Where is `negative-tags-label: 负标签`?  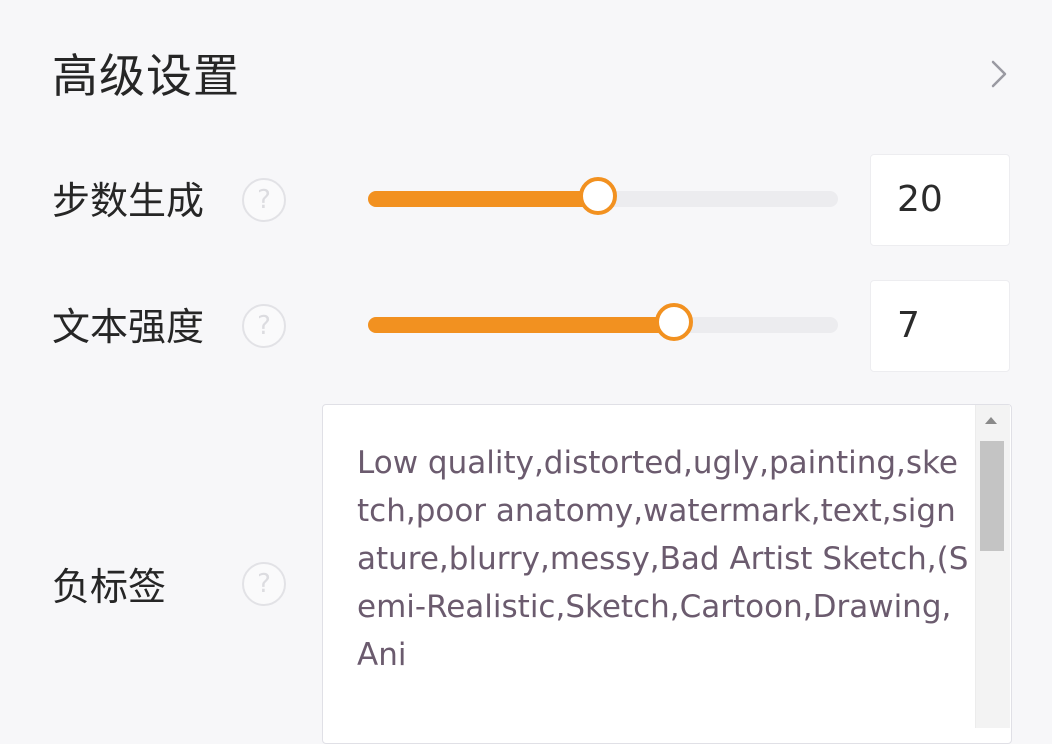
negative-tags-label: 负标签 is located at coordinates (109, 587).